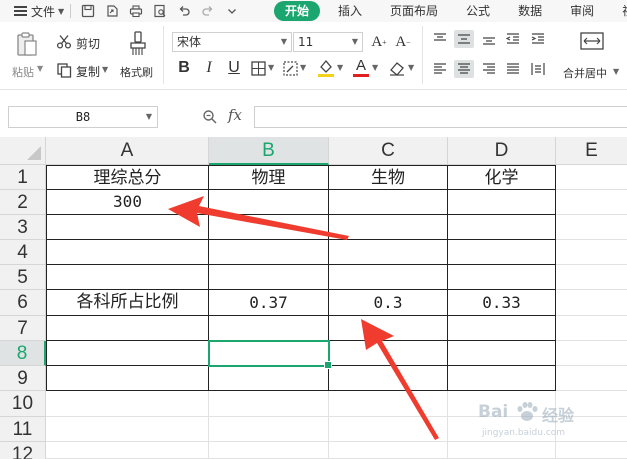 The image size is (627, 459). I want to click on cell-e4, so click(591, 252).